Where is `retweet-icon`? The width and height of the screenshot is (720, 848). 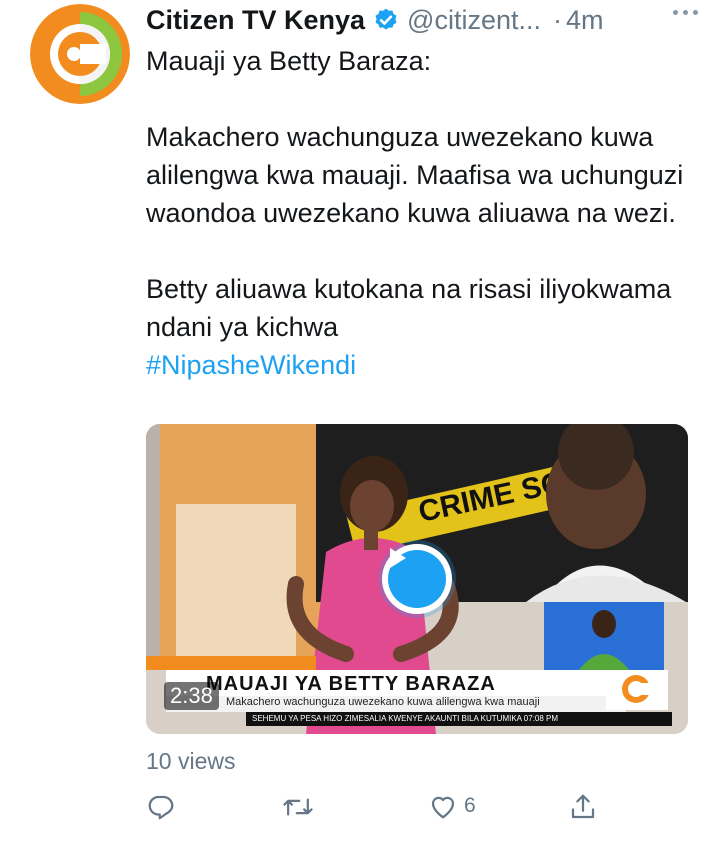
retweet-icon is located at coordinates (298, 807).